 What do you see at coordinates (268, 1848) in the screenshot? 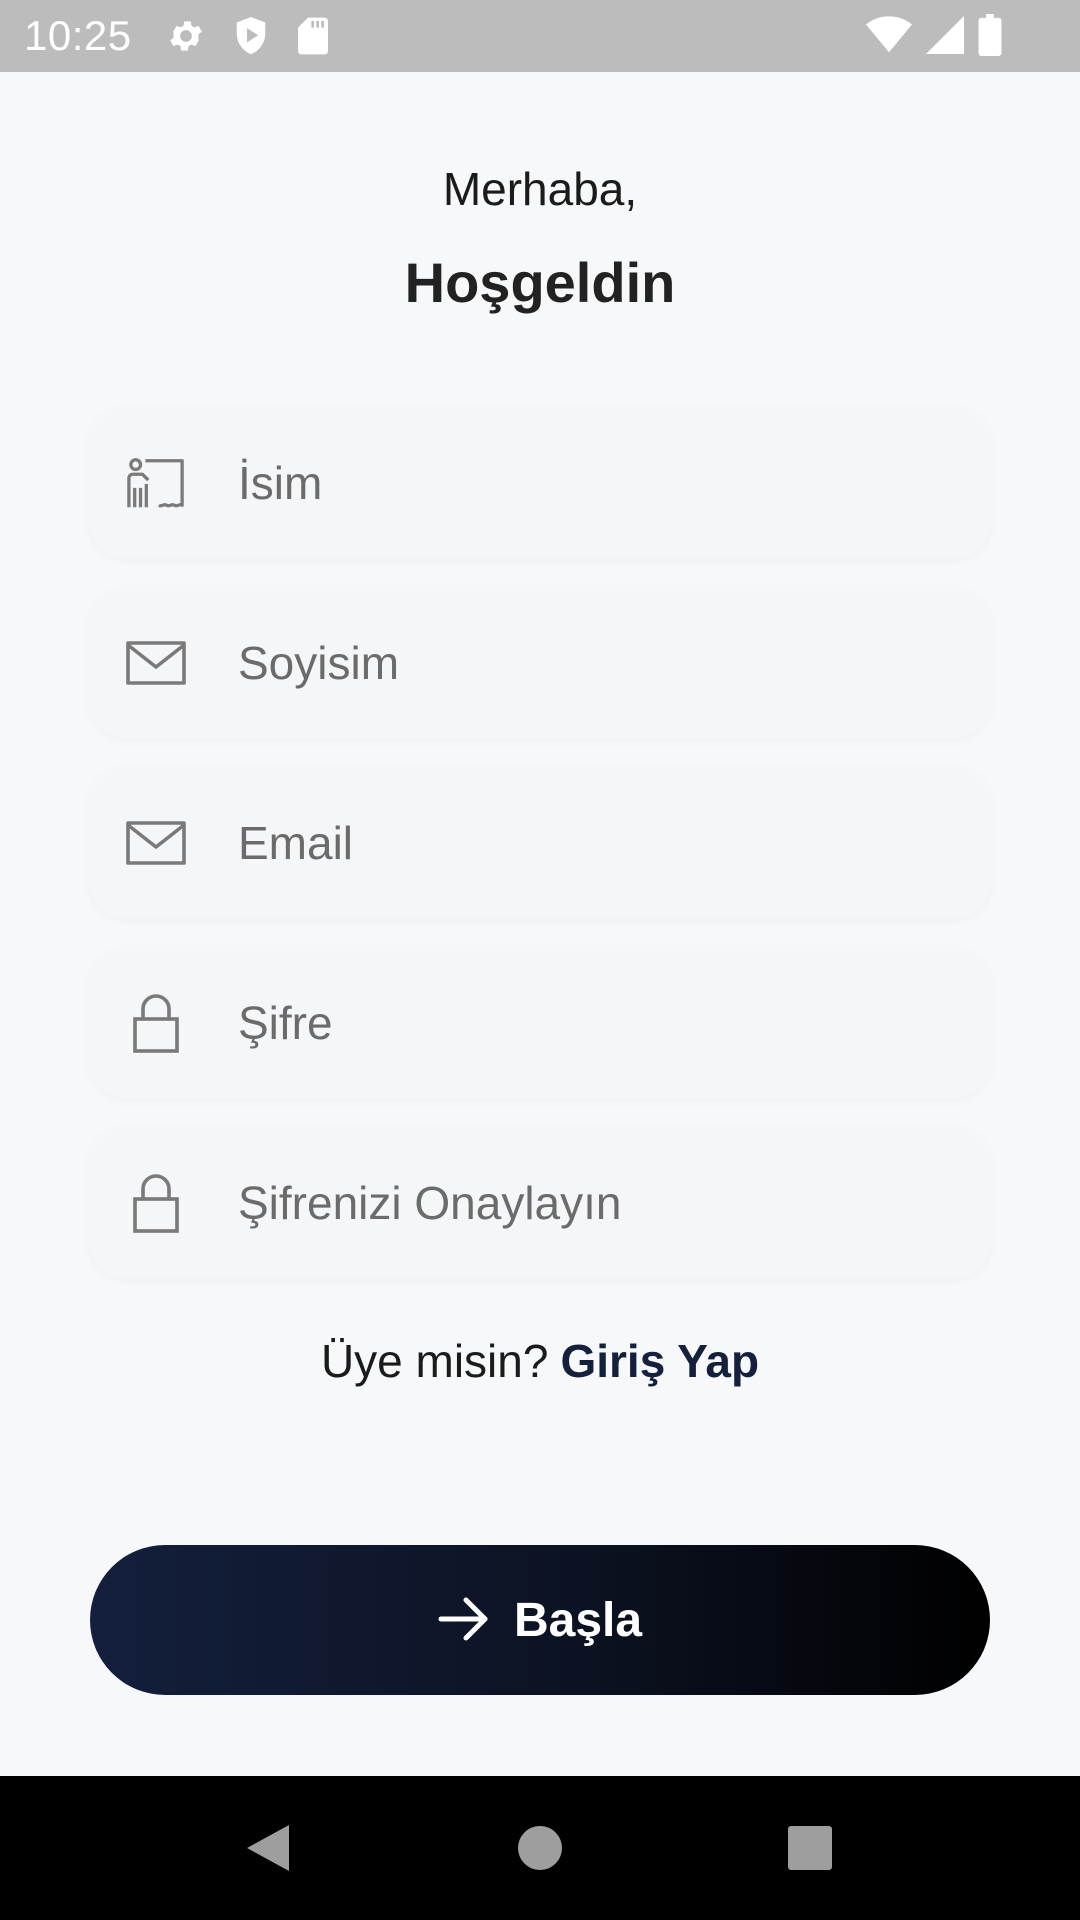
I see `back-icon` at bounding box center [268, 1848].